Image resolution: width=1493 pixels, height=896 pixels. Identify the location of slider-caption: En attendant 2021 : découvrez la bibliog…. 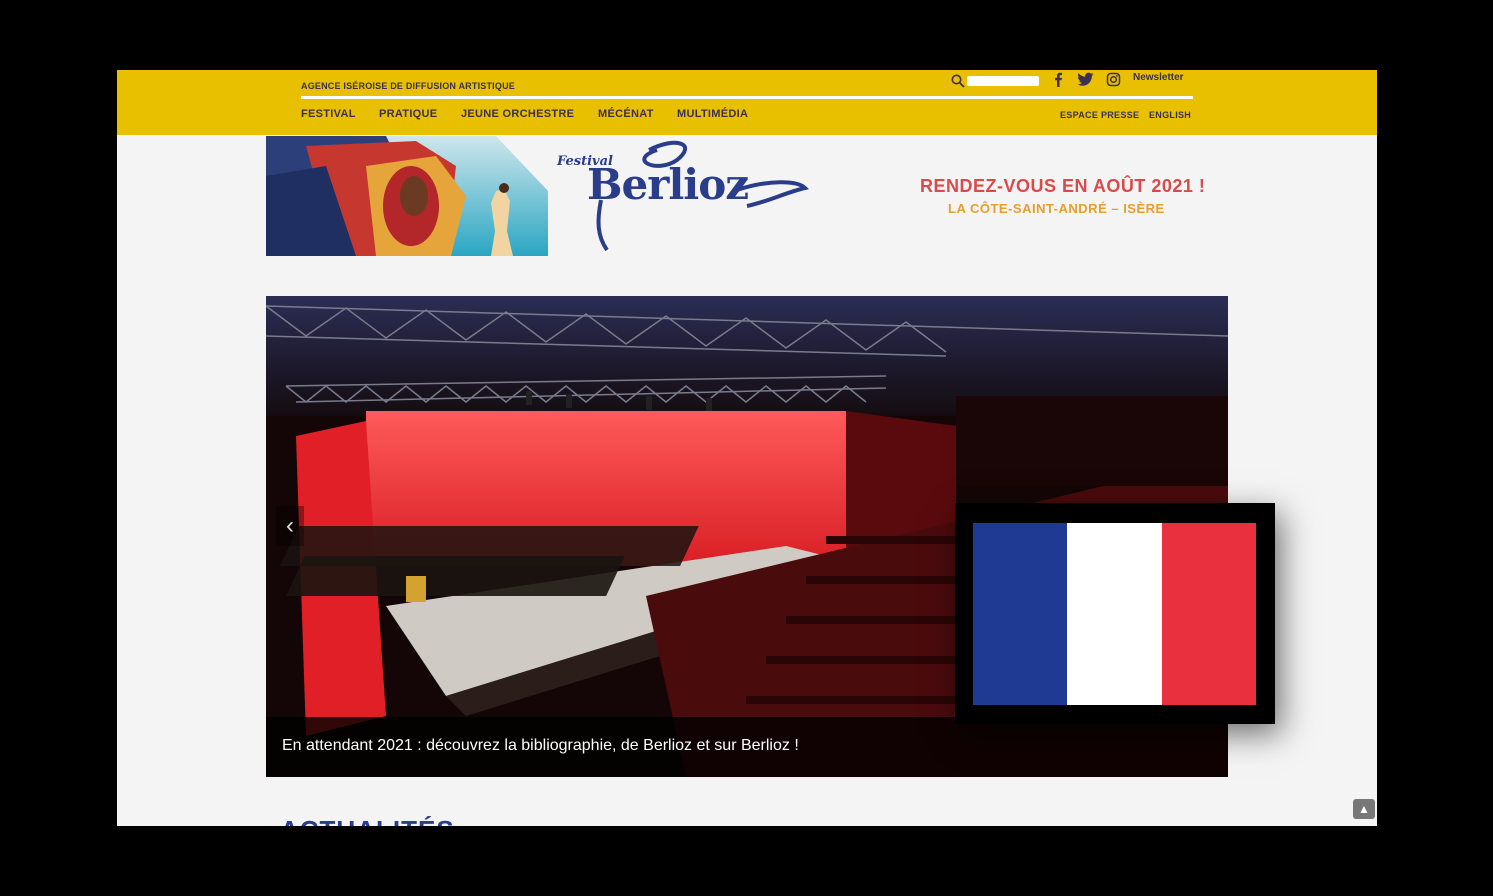
(540, 746).